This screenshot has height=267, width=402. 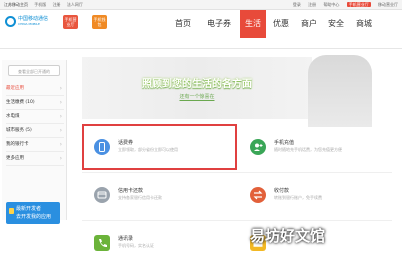 I want to click on topbar-link-register: 注册, so click(x=57, y=4).